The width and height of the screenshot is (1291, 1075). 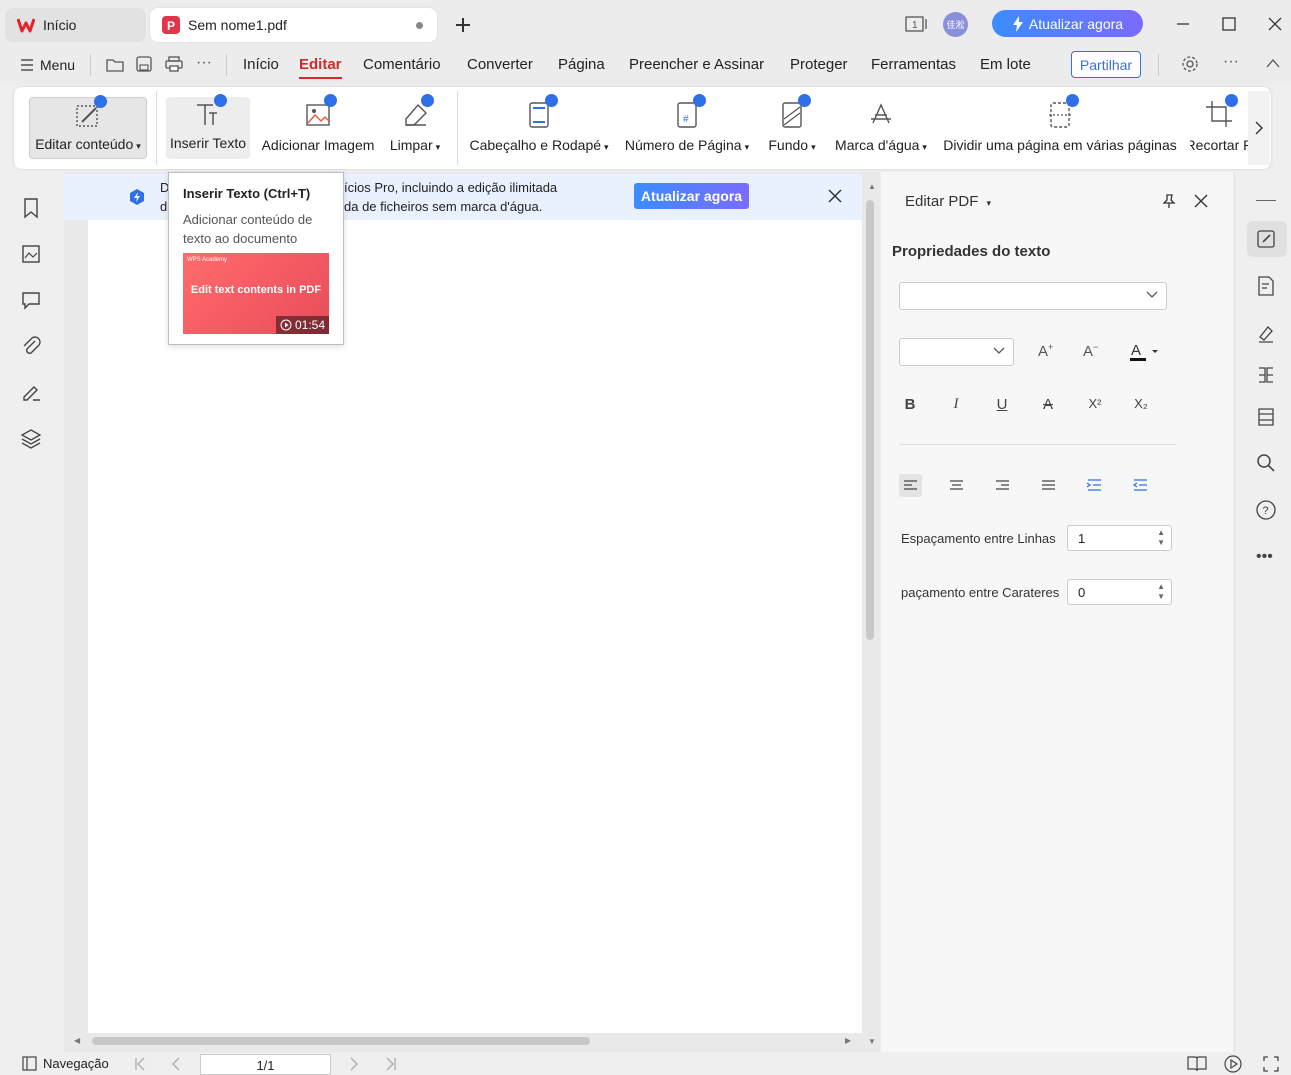 I want to click on search-icon, so click(x=1266, y=463).